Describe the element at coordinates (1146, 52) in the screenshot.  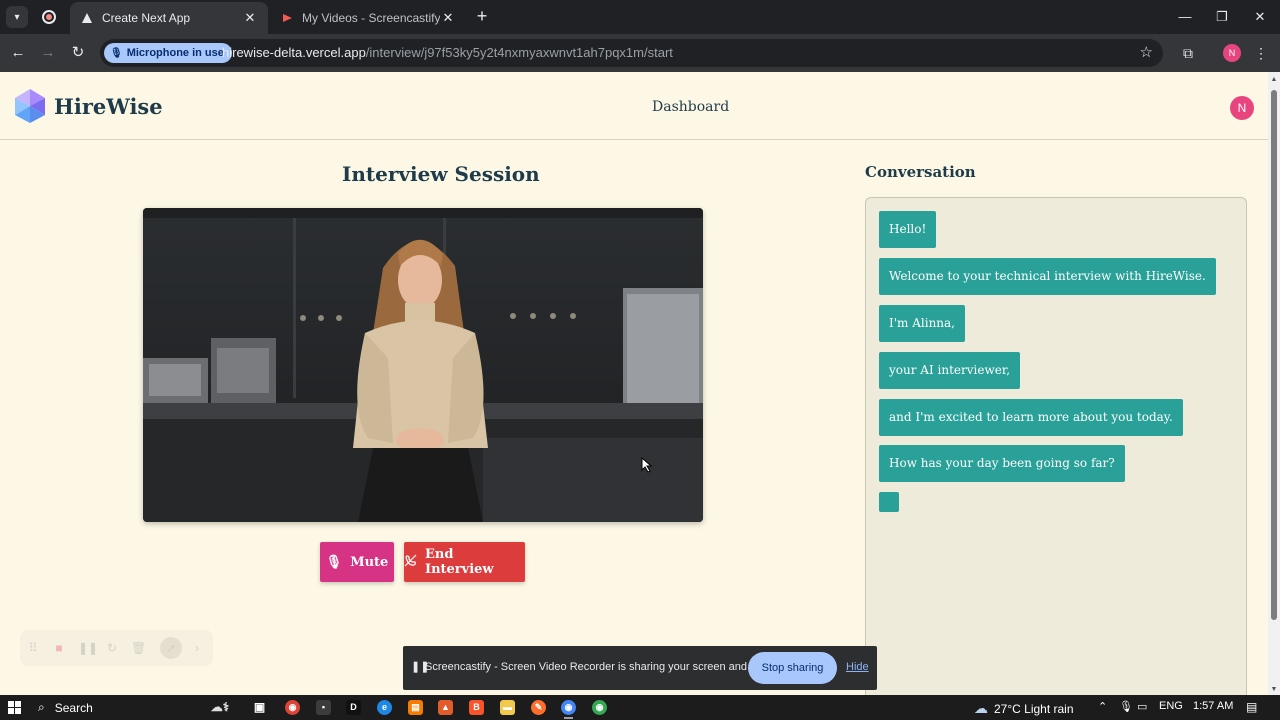
I see `bookmark-star-icon: ☆` at that location.